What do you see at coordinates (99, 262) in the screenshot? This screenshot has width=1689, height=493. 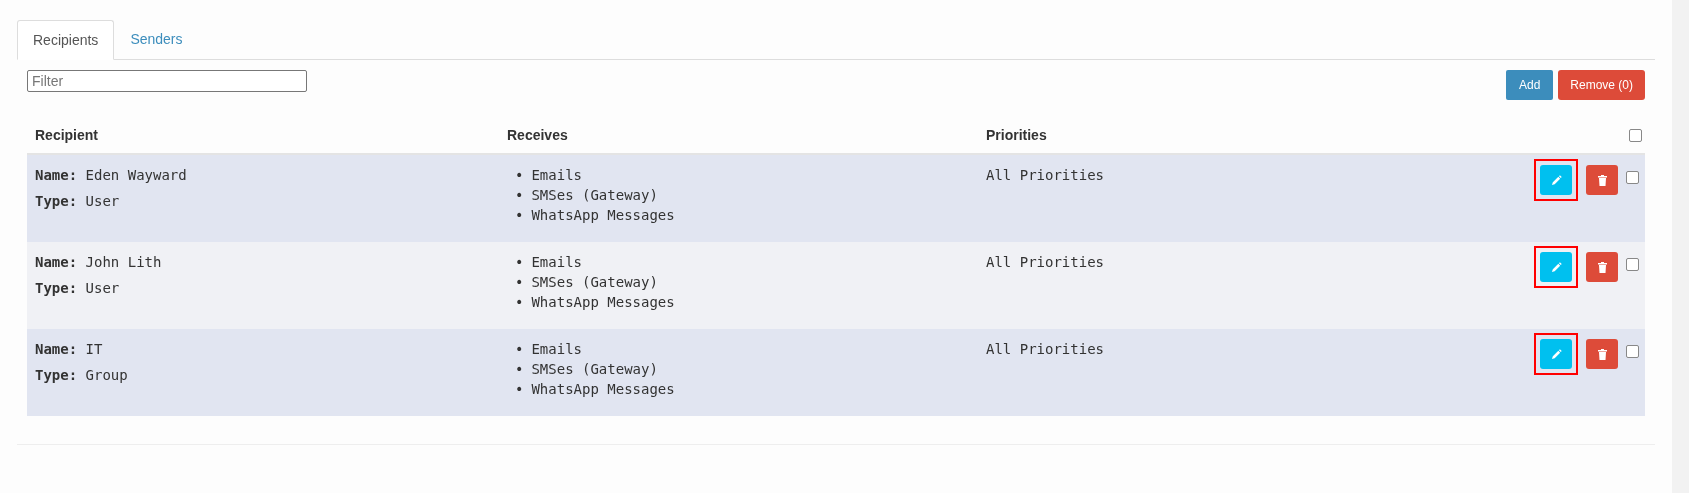 I see `field-text: Name: John Lith` at bounding box center [99, 262].